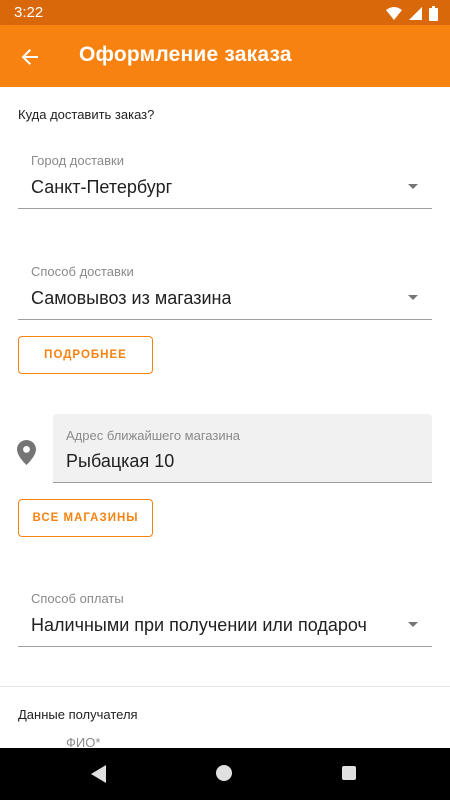 The width and height of the screenshot is (450, 800). Describe the element at coordinates (85, 355) in the screenshot. I see `details-button: ПОДРОБНЕЕ` at that location.